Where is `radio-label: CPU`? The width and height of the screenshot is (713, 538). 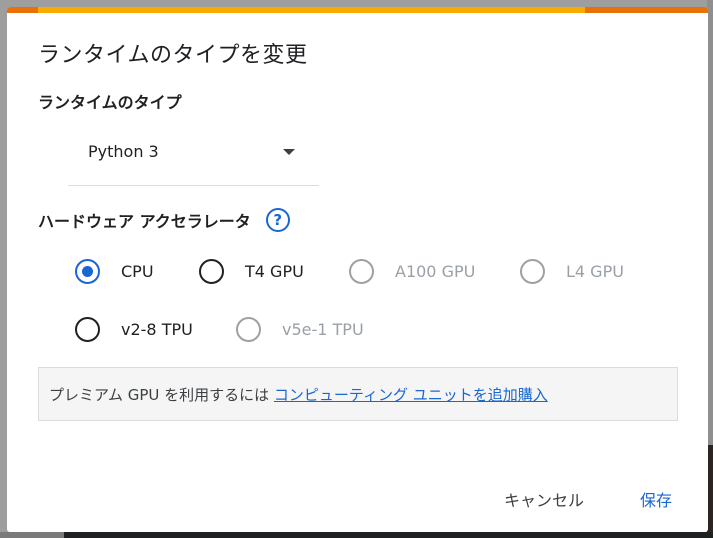
radio-label: CPU is located at coordinates (137, 271).